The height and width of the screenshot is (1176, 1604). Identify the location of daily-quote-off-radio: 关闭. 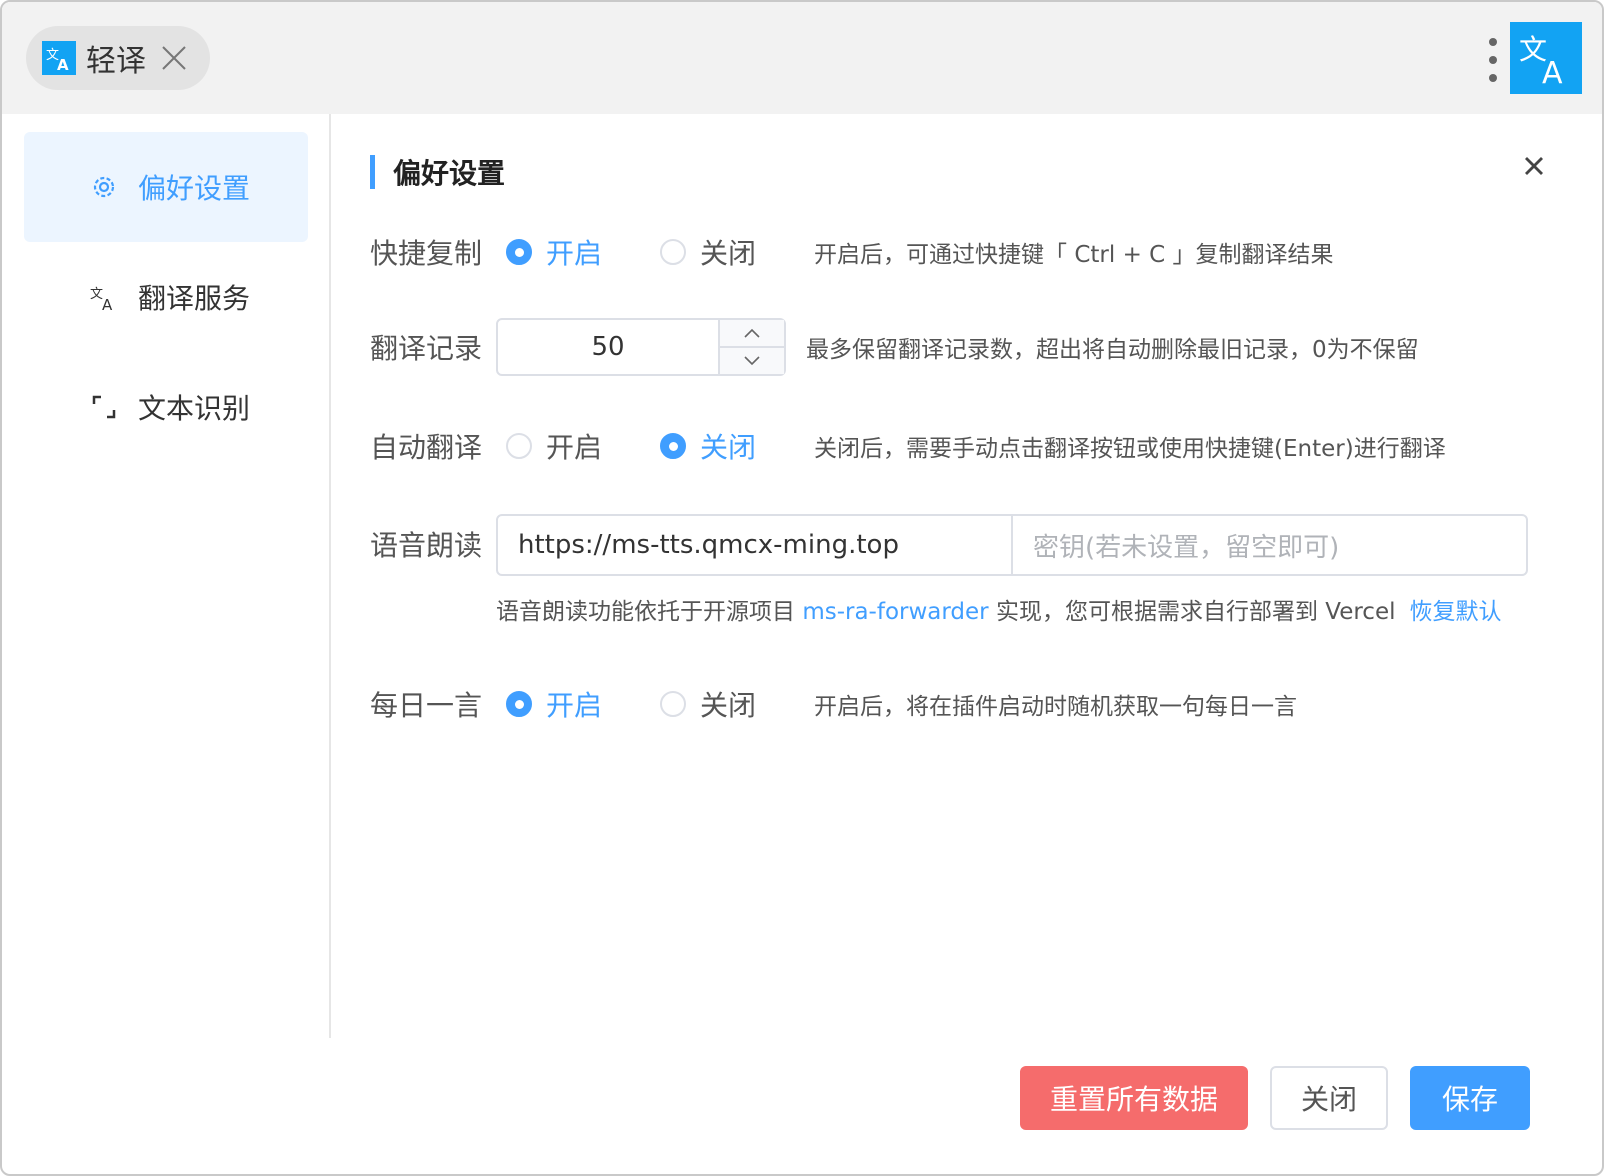
(708, 704).